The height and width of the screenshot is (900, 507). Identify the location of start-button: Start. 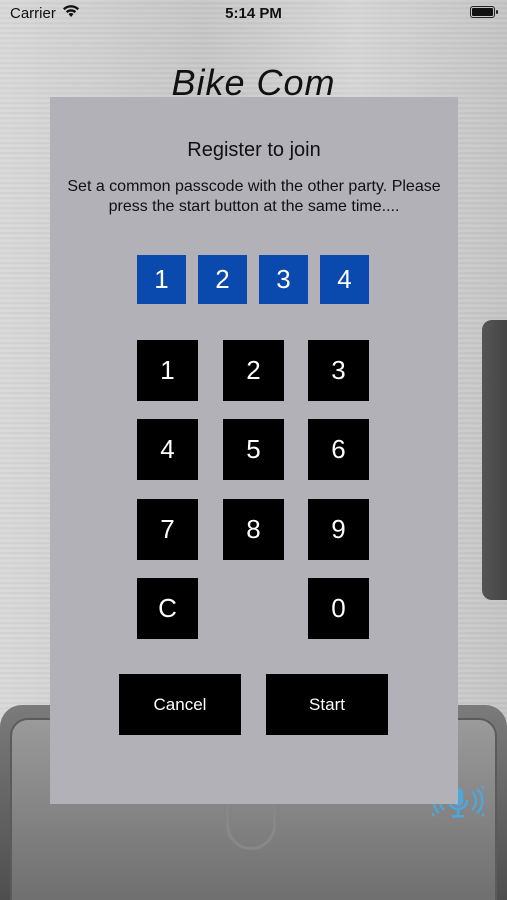
(327, 704).